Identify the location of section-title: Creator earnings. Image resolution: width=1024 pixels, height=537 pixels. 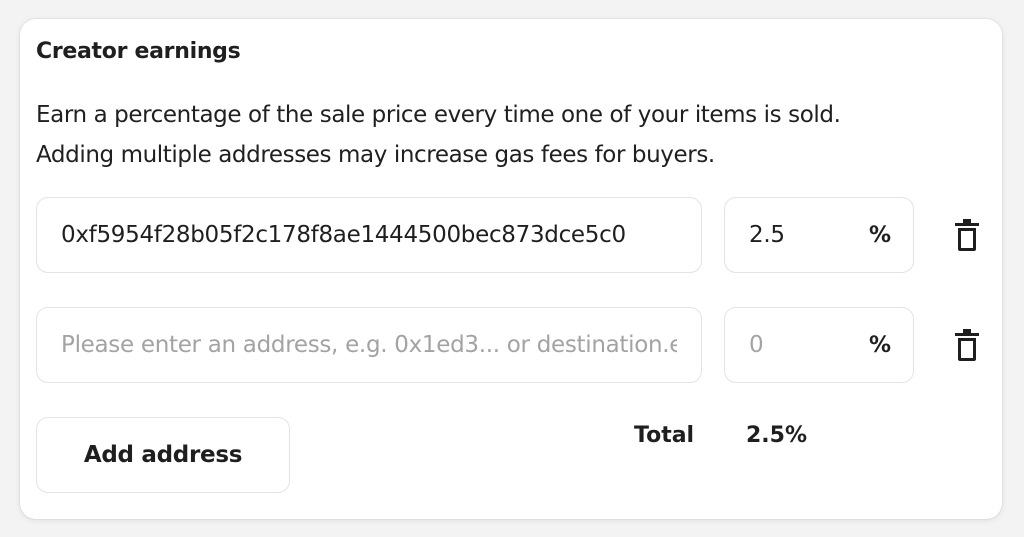
(138, 51).